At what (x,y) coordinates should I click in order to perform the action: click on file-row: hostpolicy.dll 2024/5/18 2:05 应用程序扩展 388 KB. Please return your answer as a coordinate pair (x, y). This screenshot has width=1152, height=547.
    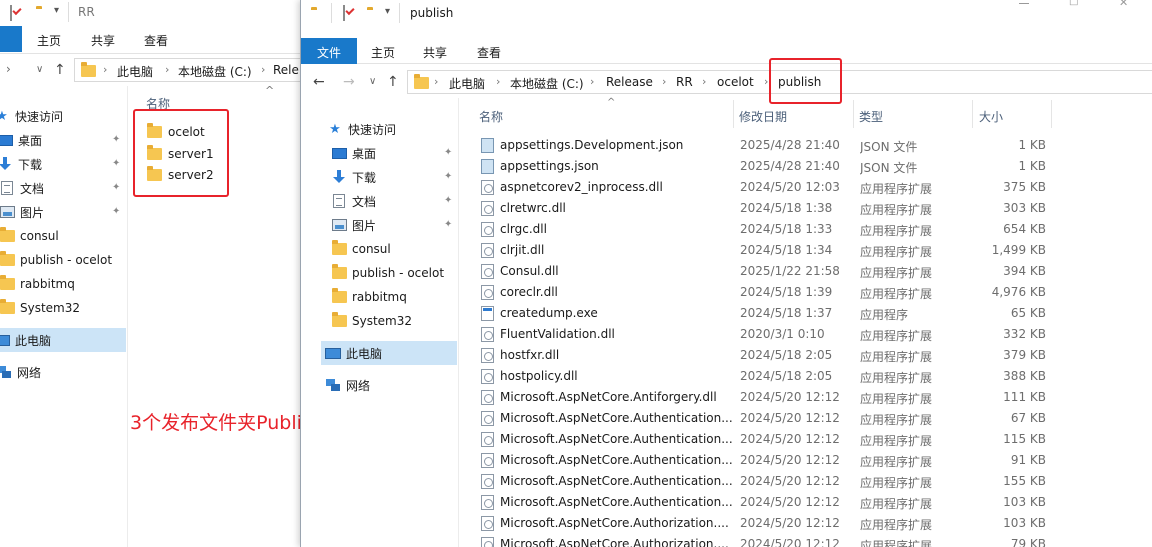
    Looking at the image, I should click on (815, 376).